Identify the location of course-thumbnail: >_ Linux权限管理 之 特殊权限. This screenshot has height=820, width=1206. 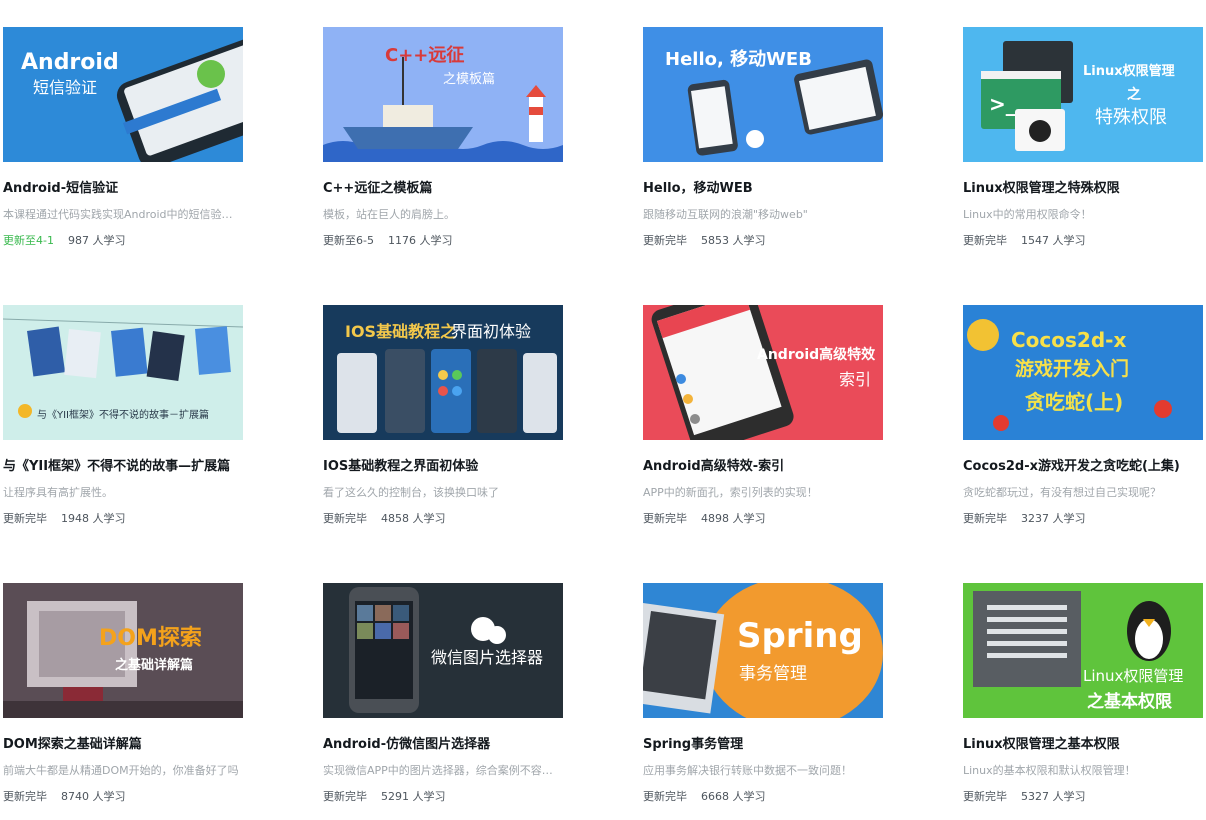
(1083, 94).